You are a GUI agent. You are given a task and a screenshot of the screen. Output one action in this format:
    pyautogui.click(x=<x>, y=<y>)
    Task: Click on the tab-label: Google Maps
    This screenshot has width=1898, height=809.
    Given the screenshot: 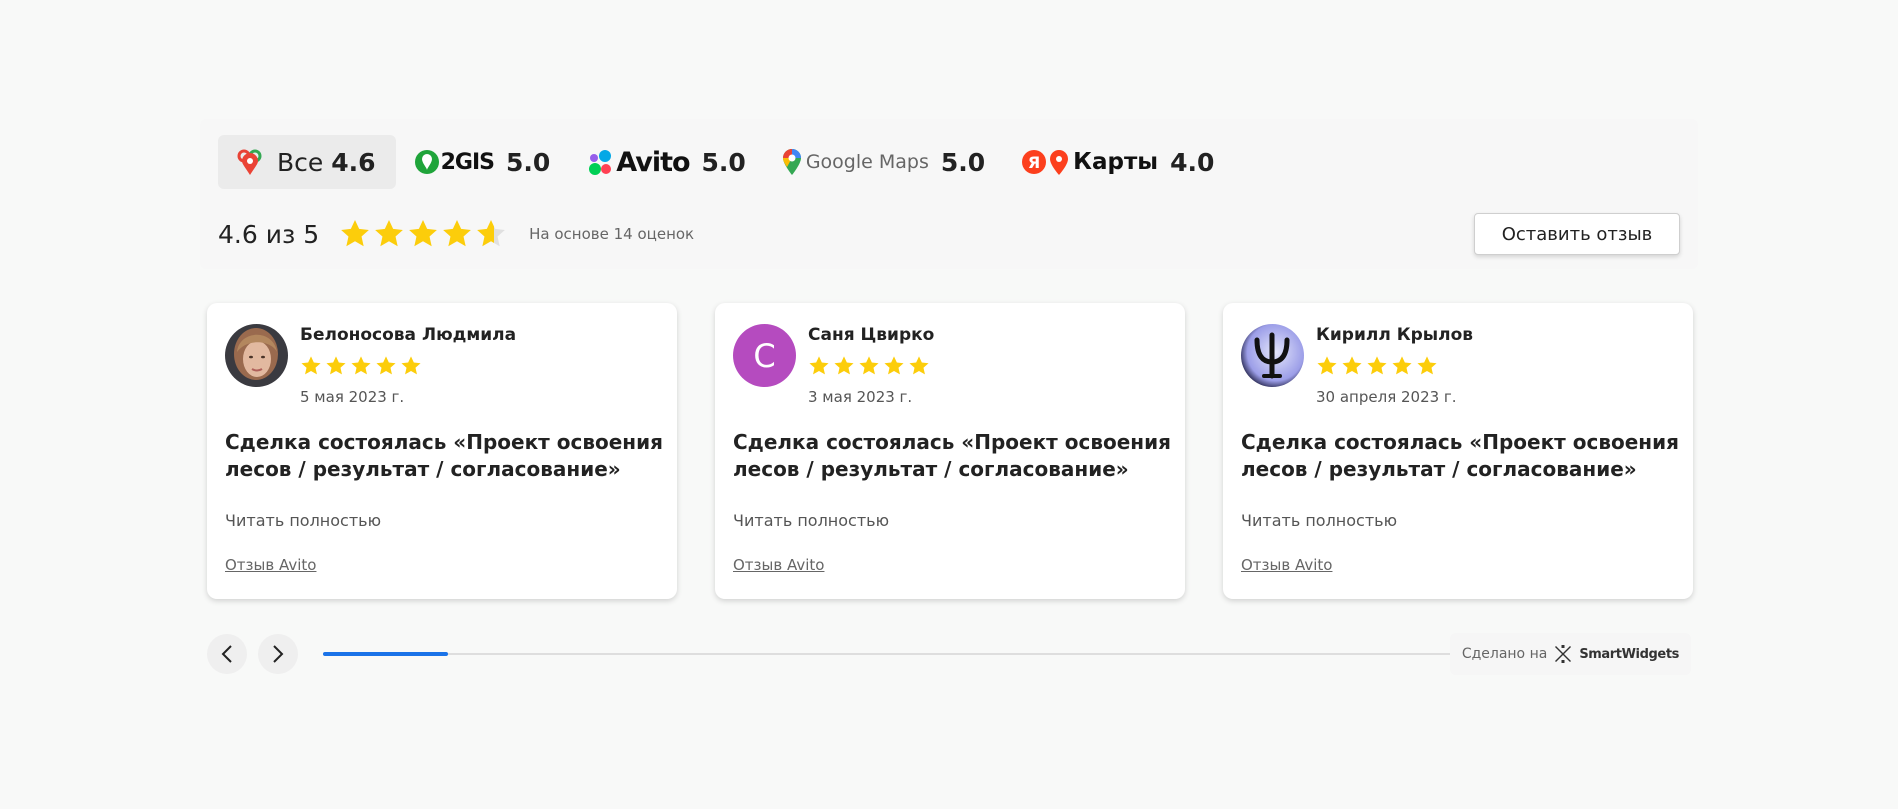 What is the action you would take?
    pyautogui.click(x=867, y=162)
    